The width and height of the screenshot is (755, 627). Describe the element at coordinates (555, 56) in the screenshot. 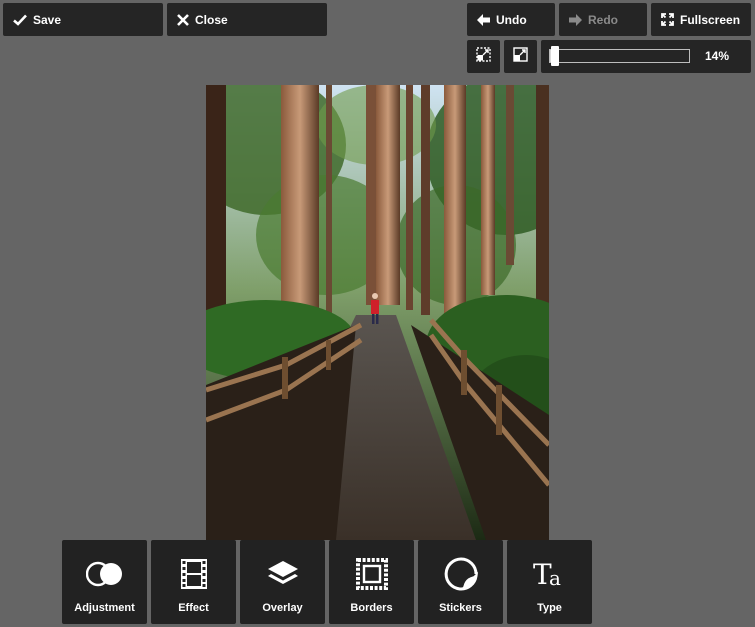

I see `zoom-slider-handle` at that location.